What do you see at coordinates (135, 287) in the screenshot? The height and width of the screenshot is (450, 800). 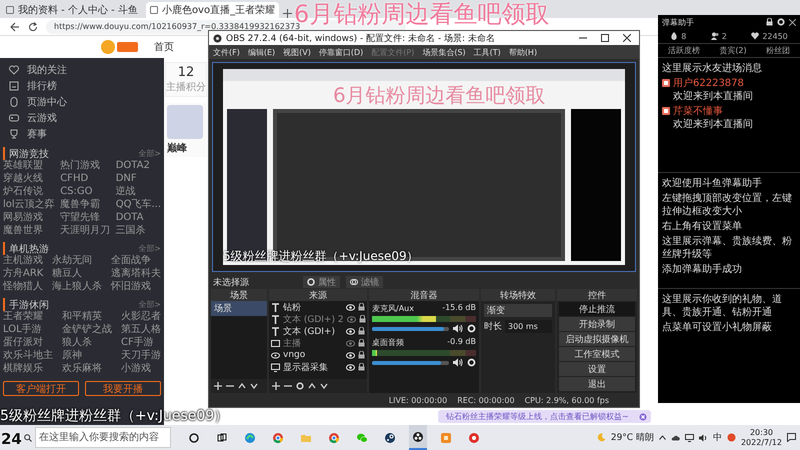 I see `game-link: 怀旧游戏` at bounding box center [135, 287].